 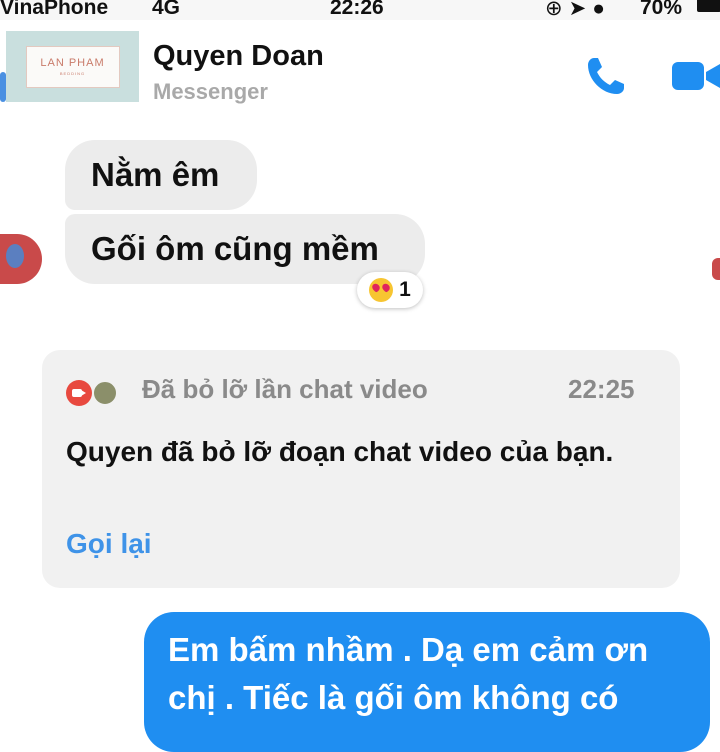 What do you see at coordinates (381, 290) in the screenshot?
I see `heart-eyes-emoji-icon` at bounding box center [381, 290].